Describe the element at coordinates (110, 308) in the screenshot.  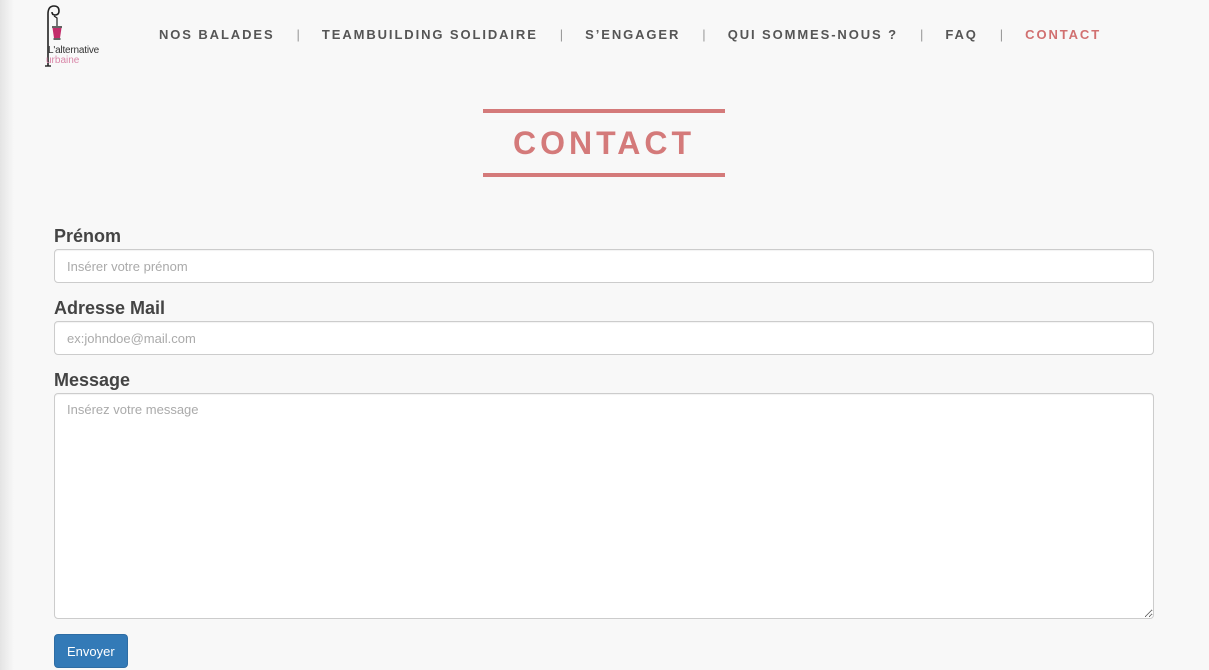
I see `email-label: Adresse Mail` at that location.